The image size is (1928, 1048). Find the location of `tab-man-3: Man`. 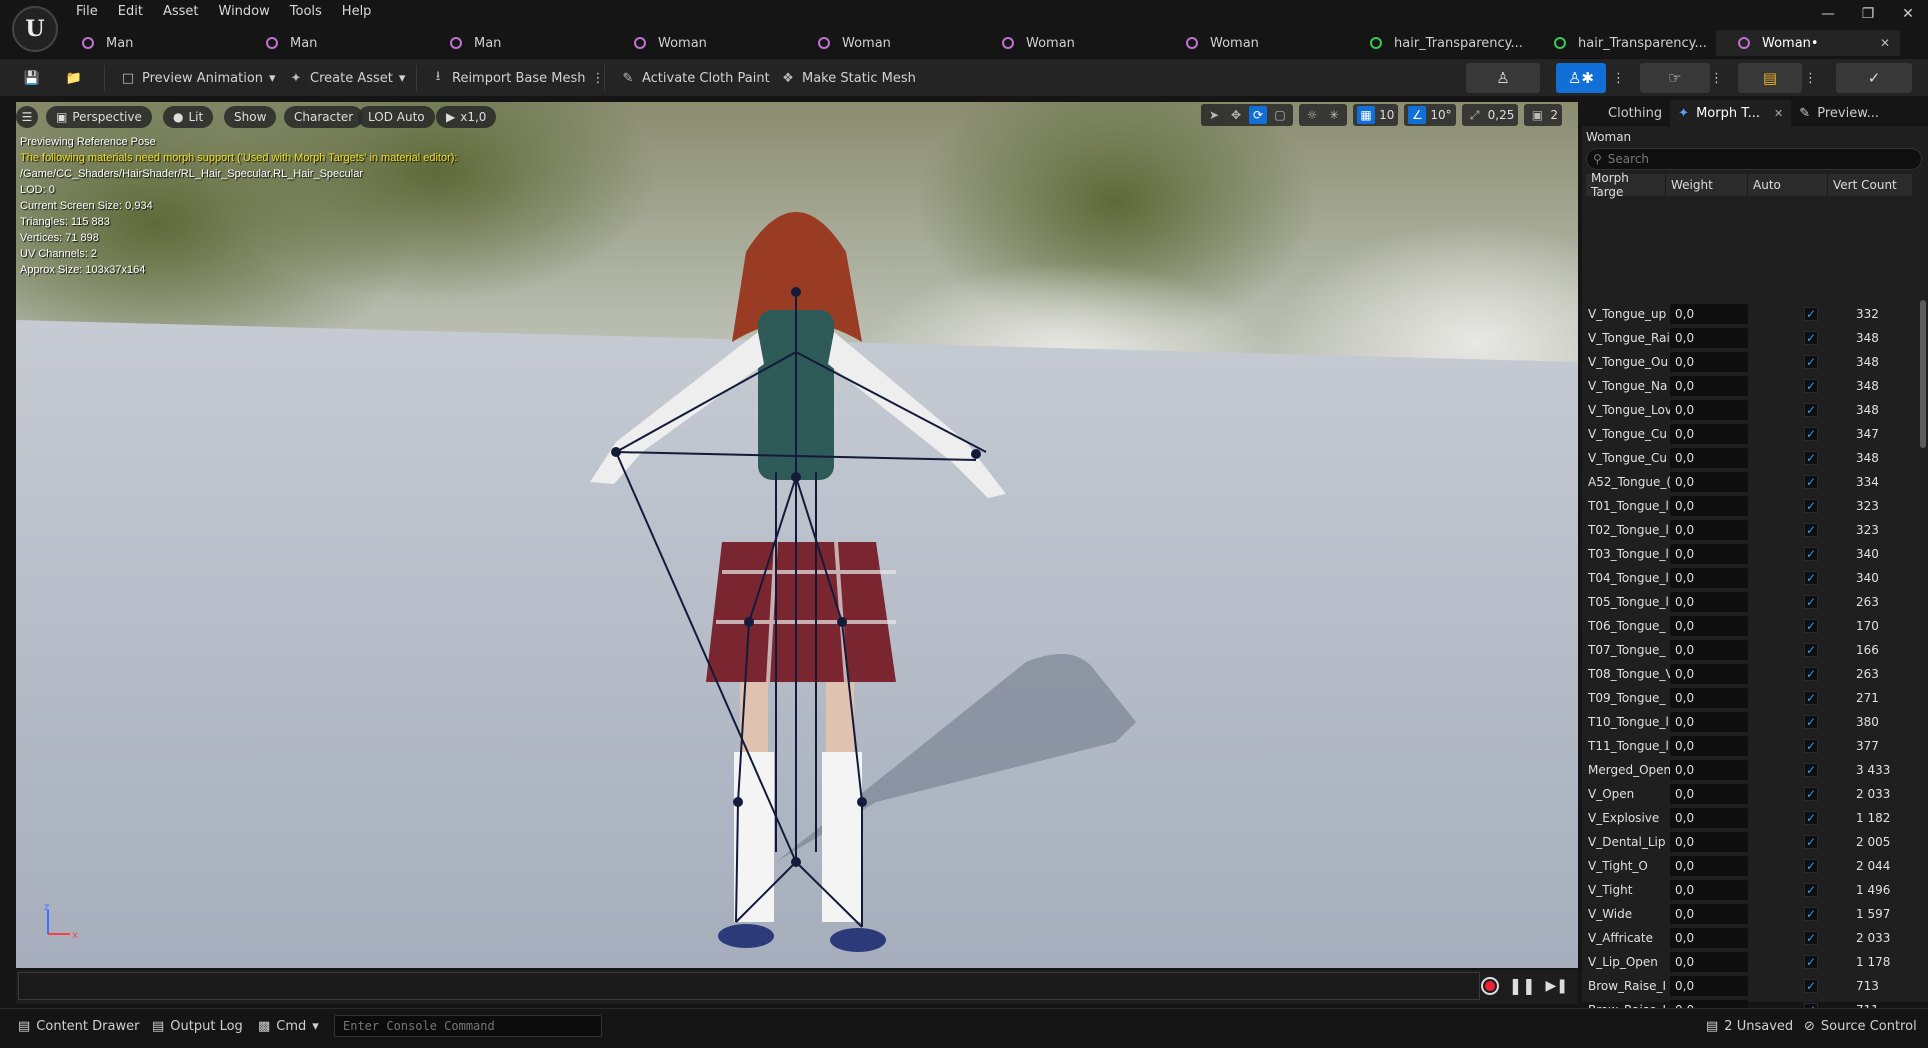

tab-man-3: Man is located at coordinates (520, 43).